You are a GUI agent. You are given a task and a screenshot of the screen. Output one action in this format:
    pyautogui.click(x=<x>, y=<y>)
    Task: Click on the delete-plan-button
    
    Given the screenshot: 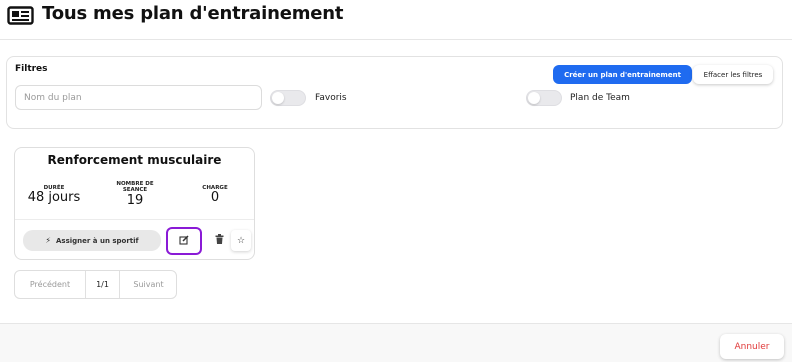 What is the action you would take?
    pyautogui.click(x=219, y=240)
    